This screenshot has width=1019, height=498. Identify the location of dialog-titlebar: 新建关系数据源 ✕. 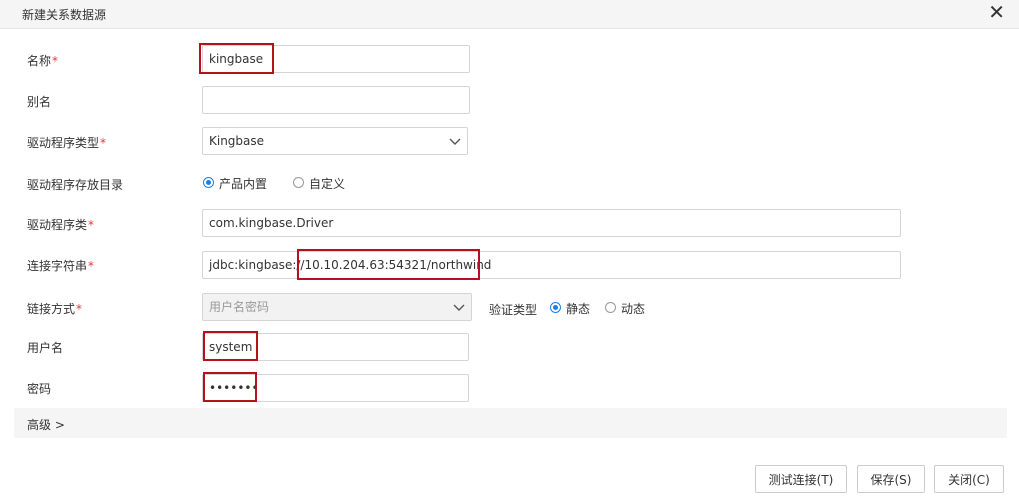
(509, 14).